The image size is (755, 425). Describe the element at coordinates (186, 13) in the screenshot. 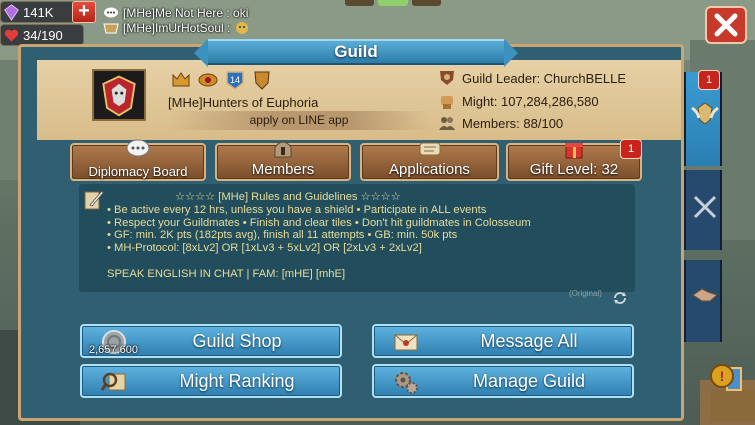

I see `chat-text: [MHe]Me Not Here : oki` at that location.